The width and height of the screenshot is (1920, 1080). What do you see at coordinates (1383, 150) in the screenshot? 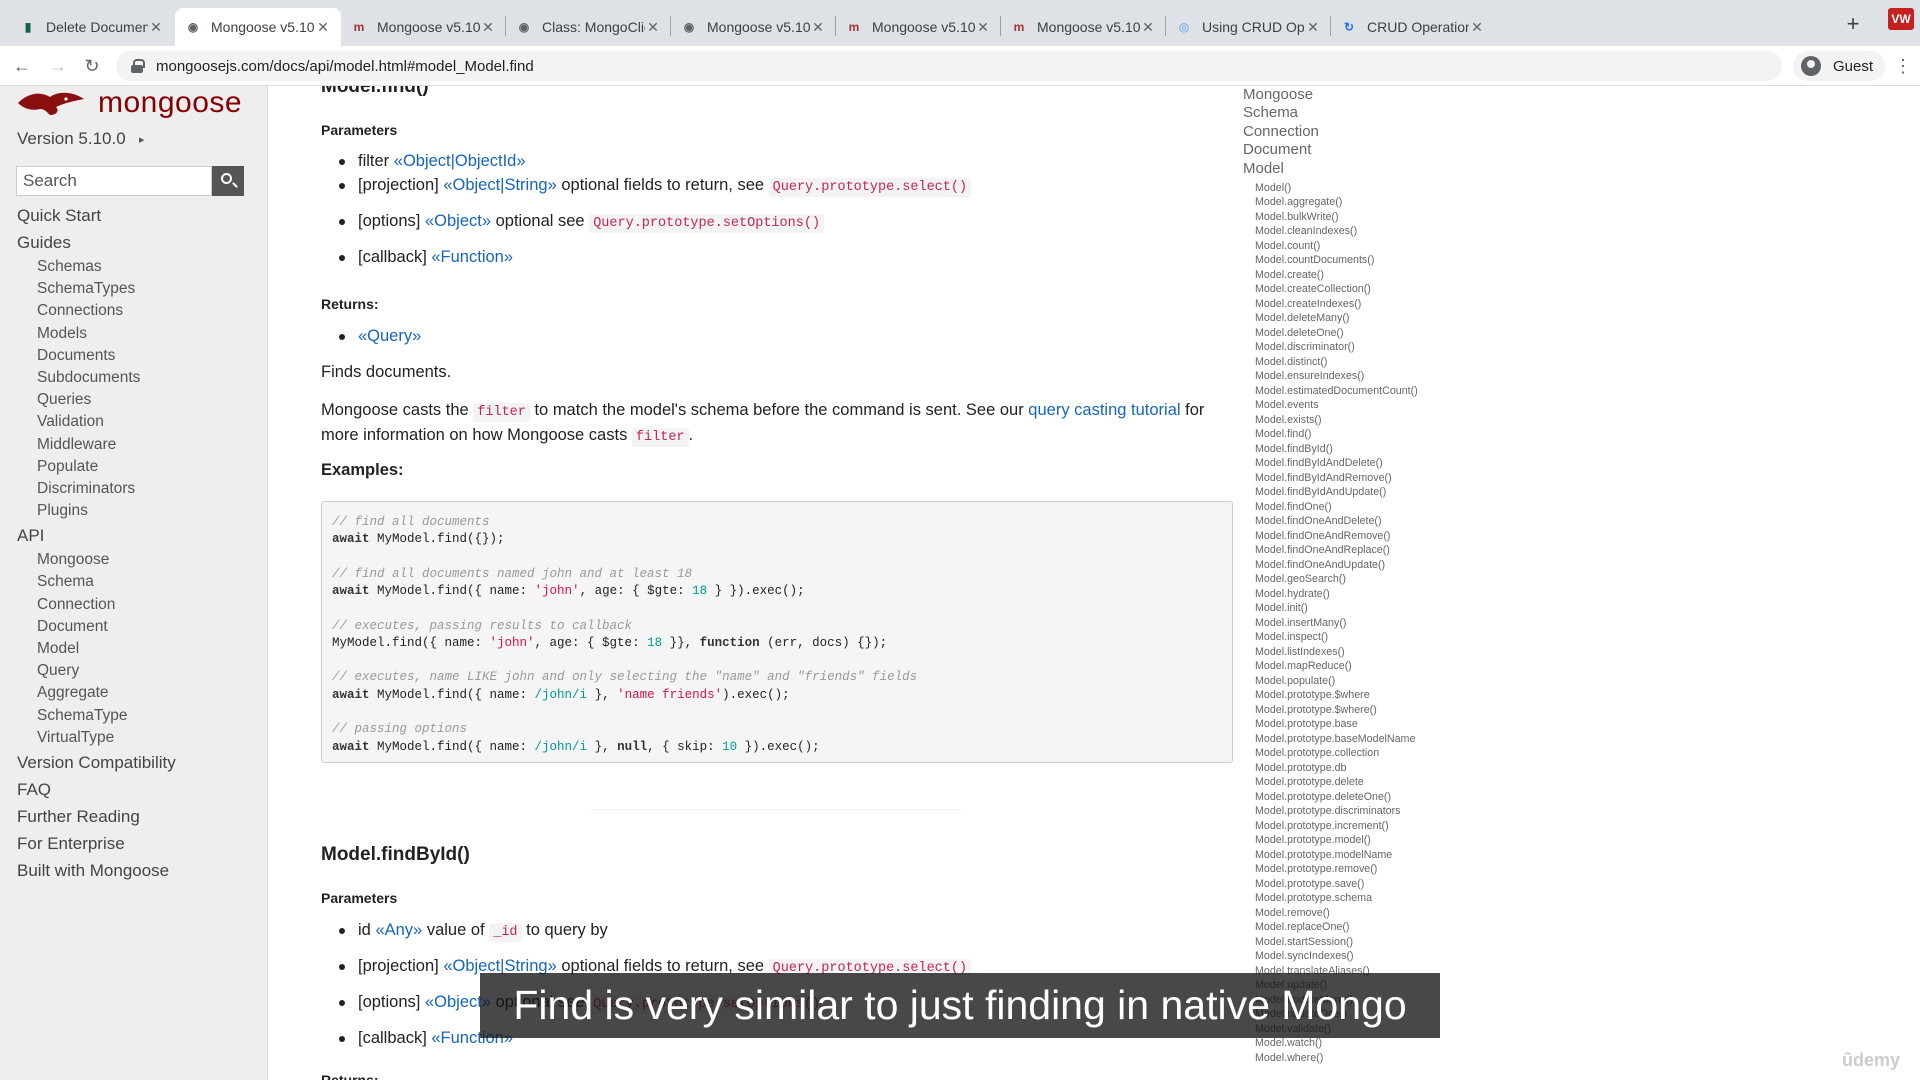
I see `toc-section-document: Document` at bounding box center [1383, 150].